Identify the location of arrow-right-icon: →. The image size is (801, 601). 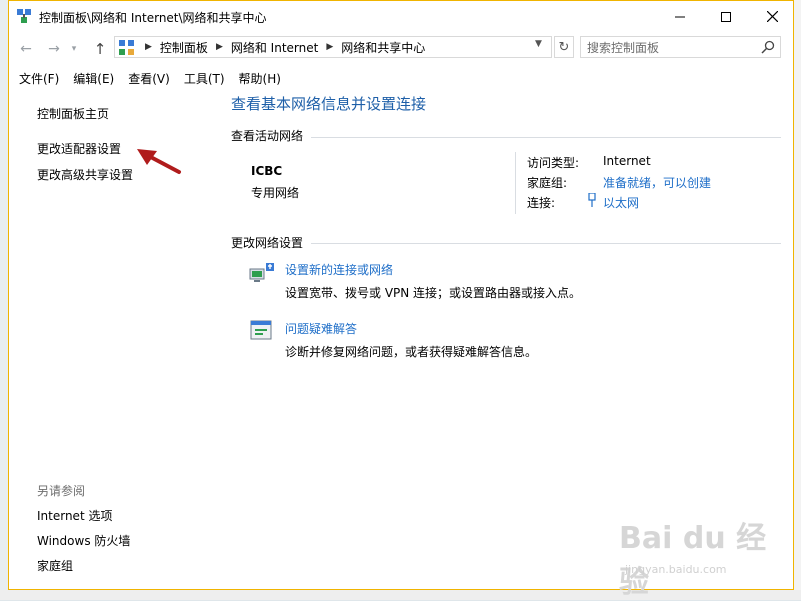
(54, 49).